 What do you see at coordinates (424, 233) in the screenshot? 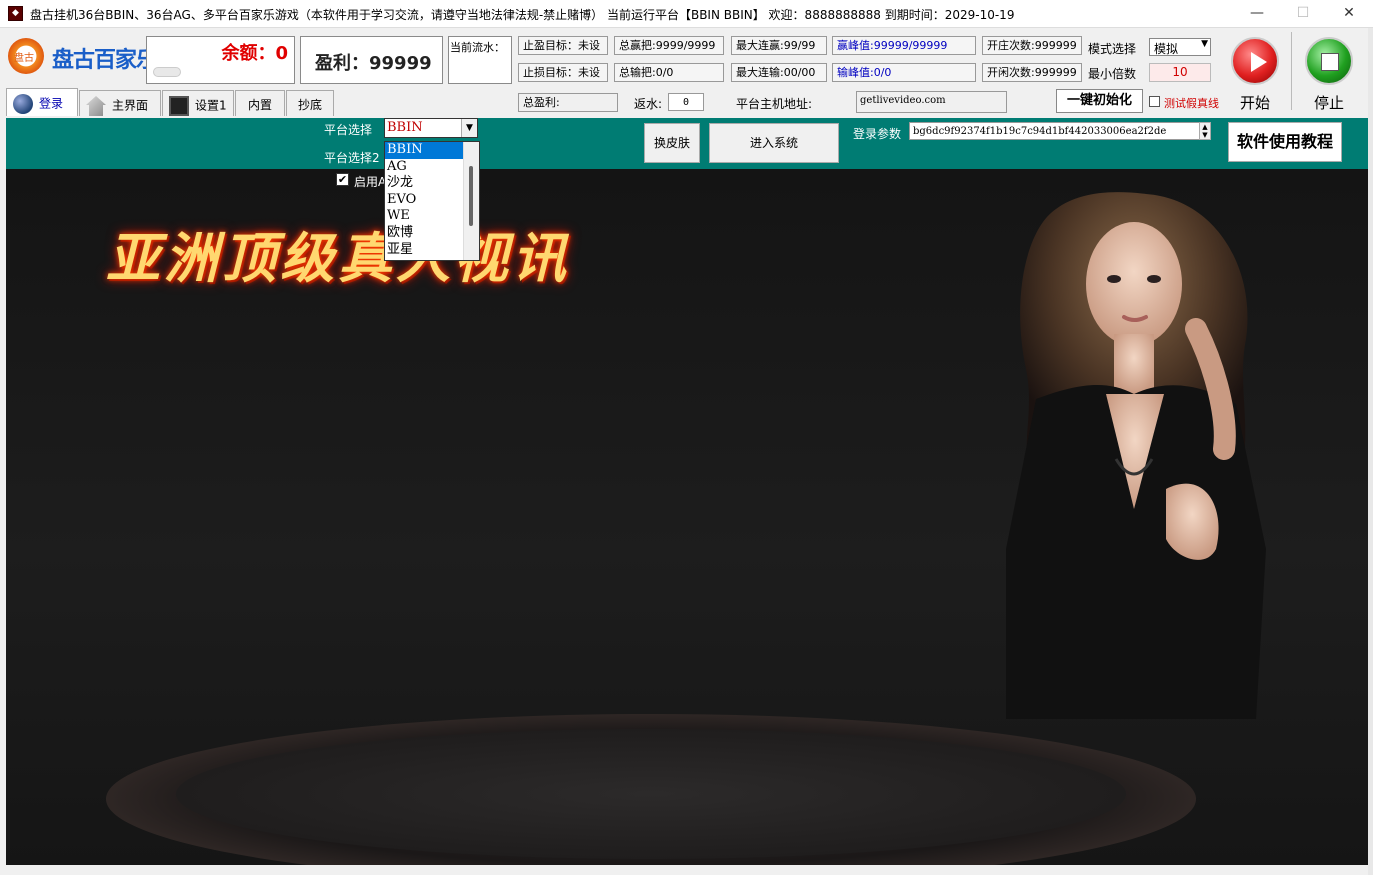
I see `dropdown-option: 欧博` at bounding box center [424, 233].